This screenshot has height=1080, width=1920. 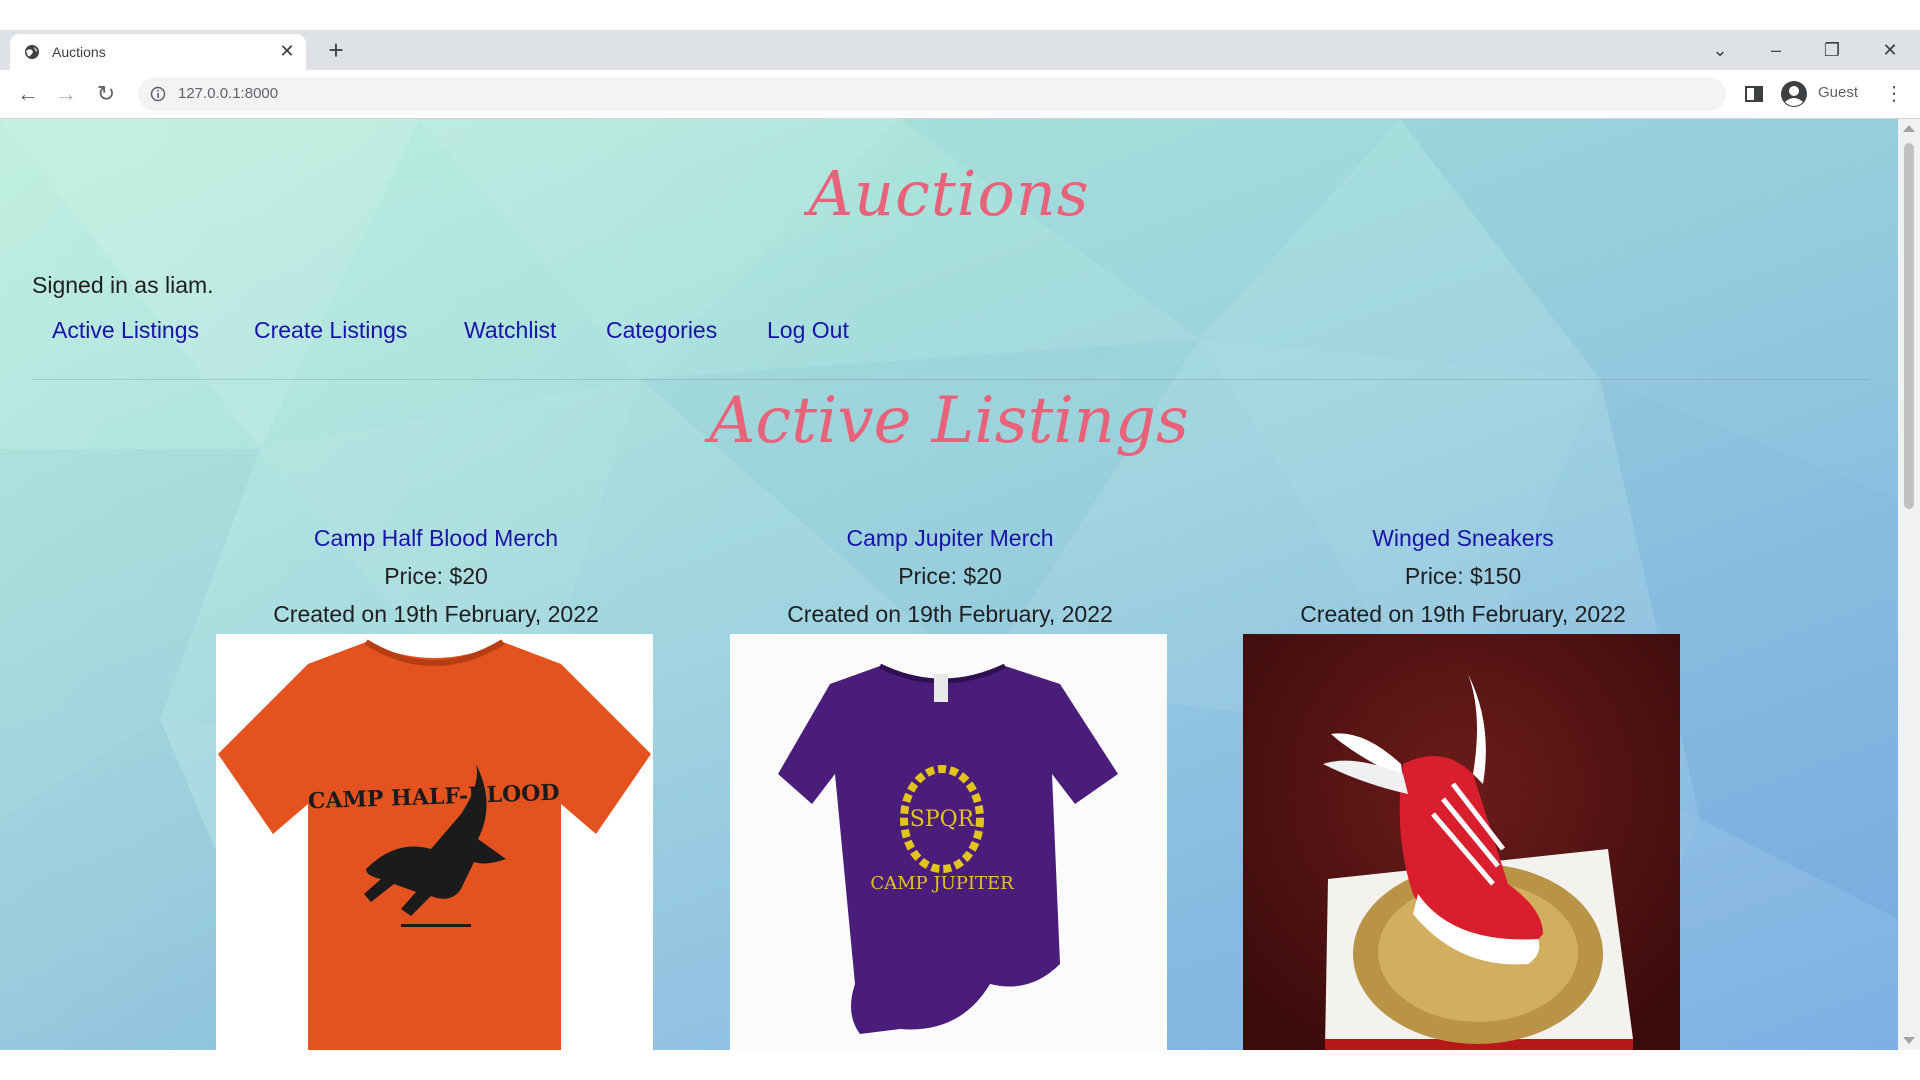 I want to click on listing-image: SPQR CAMP JUPITER, so click(x=948, y=842).